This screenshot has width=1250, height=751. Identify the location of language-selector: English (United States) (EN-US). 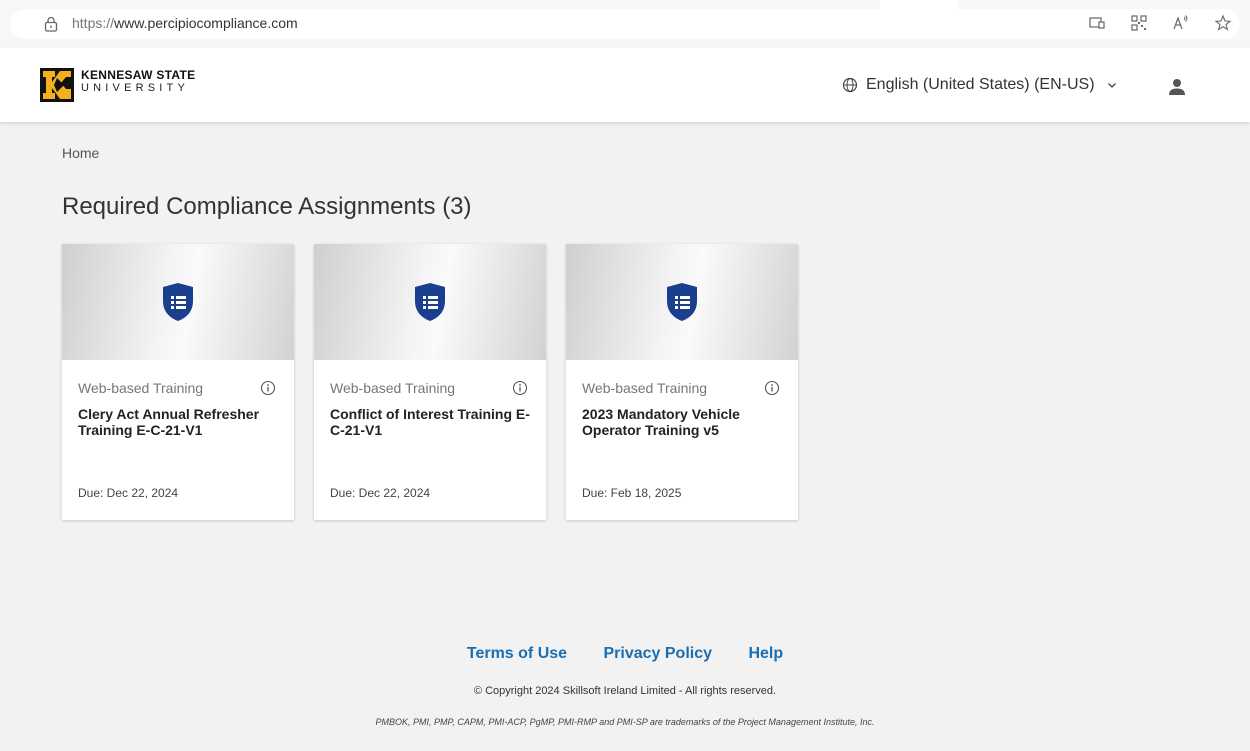
(979, 85).